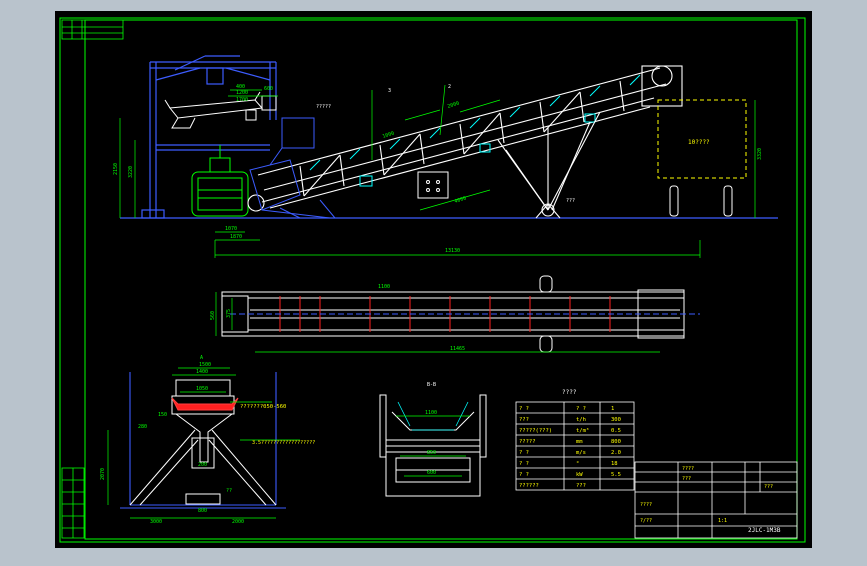  What do you see at coordinates (242, 100) in the screenshot?
I see `svg-text: 1700` at bounding box center [242, 100].